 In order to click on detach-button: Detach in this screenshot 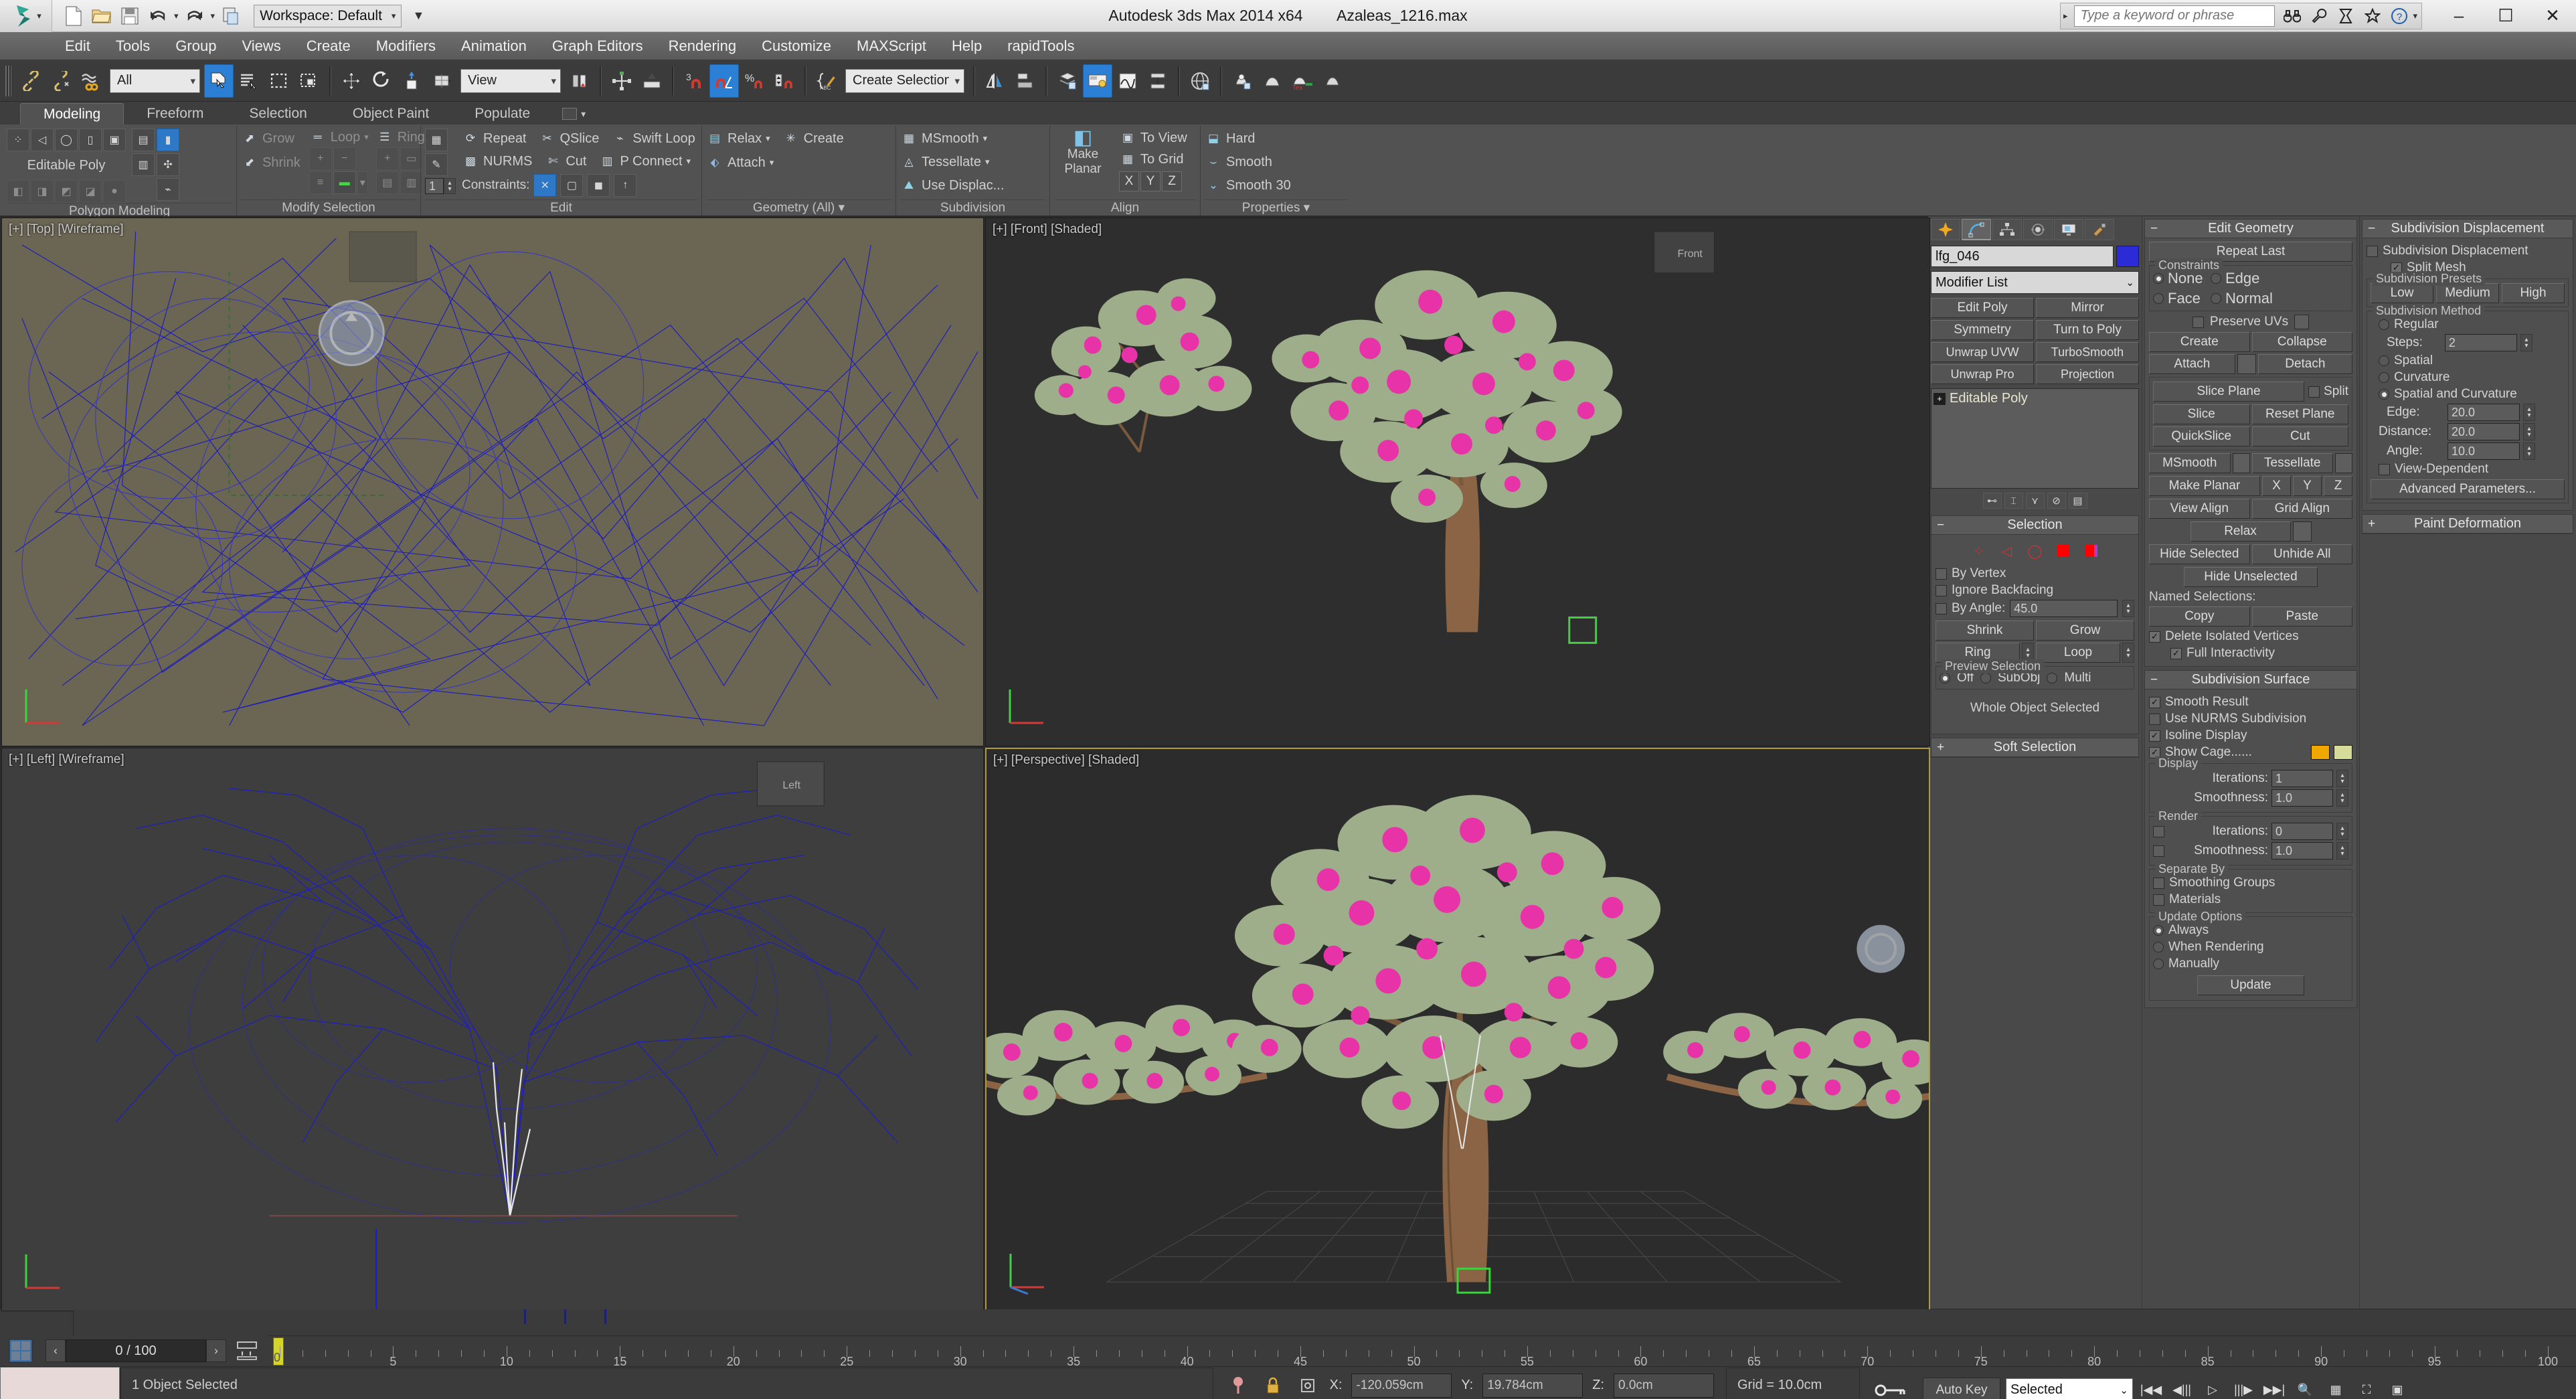, I will do `click(2304, 364)`.